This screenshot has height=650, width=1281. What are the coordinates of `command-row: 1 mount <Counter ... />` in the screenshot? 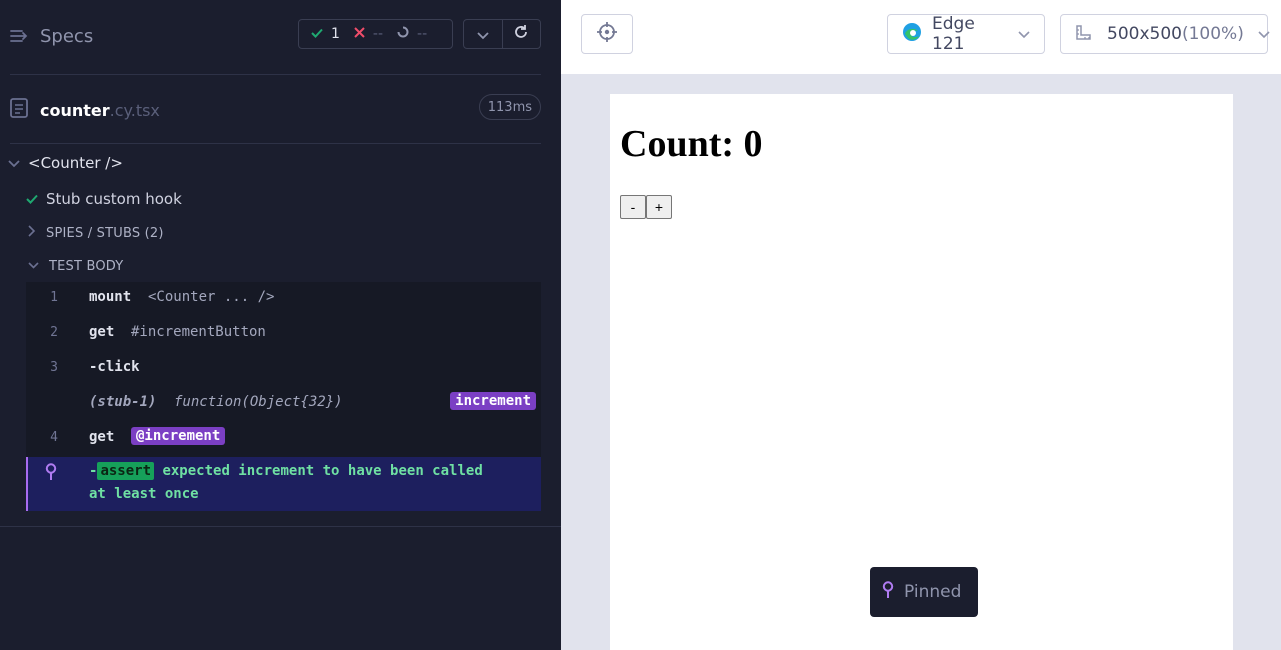 It's located at (283, 299).